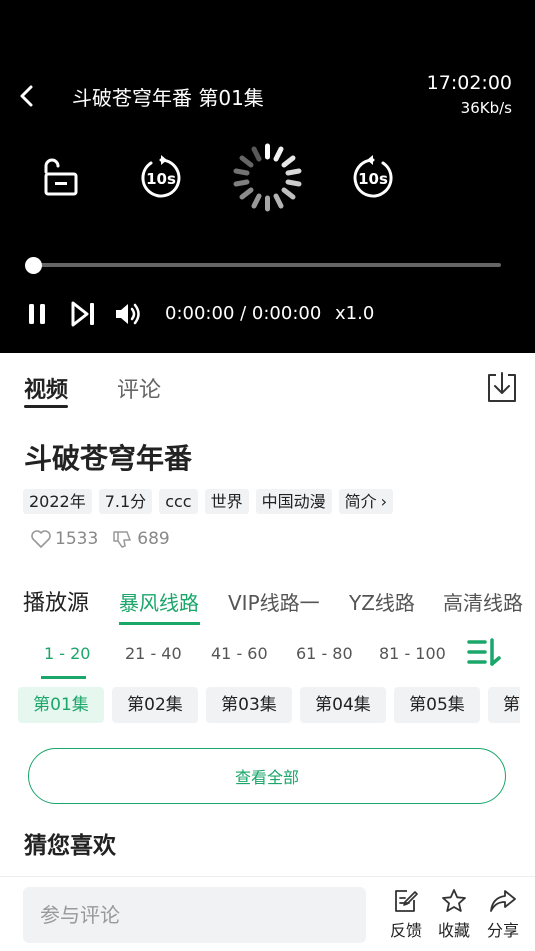 The width and height of the screenshot is (535, 951). I want to click on star-icon, so click(454, 900).